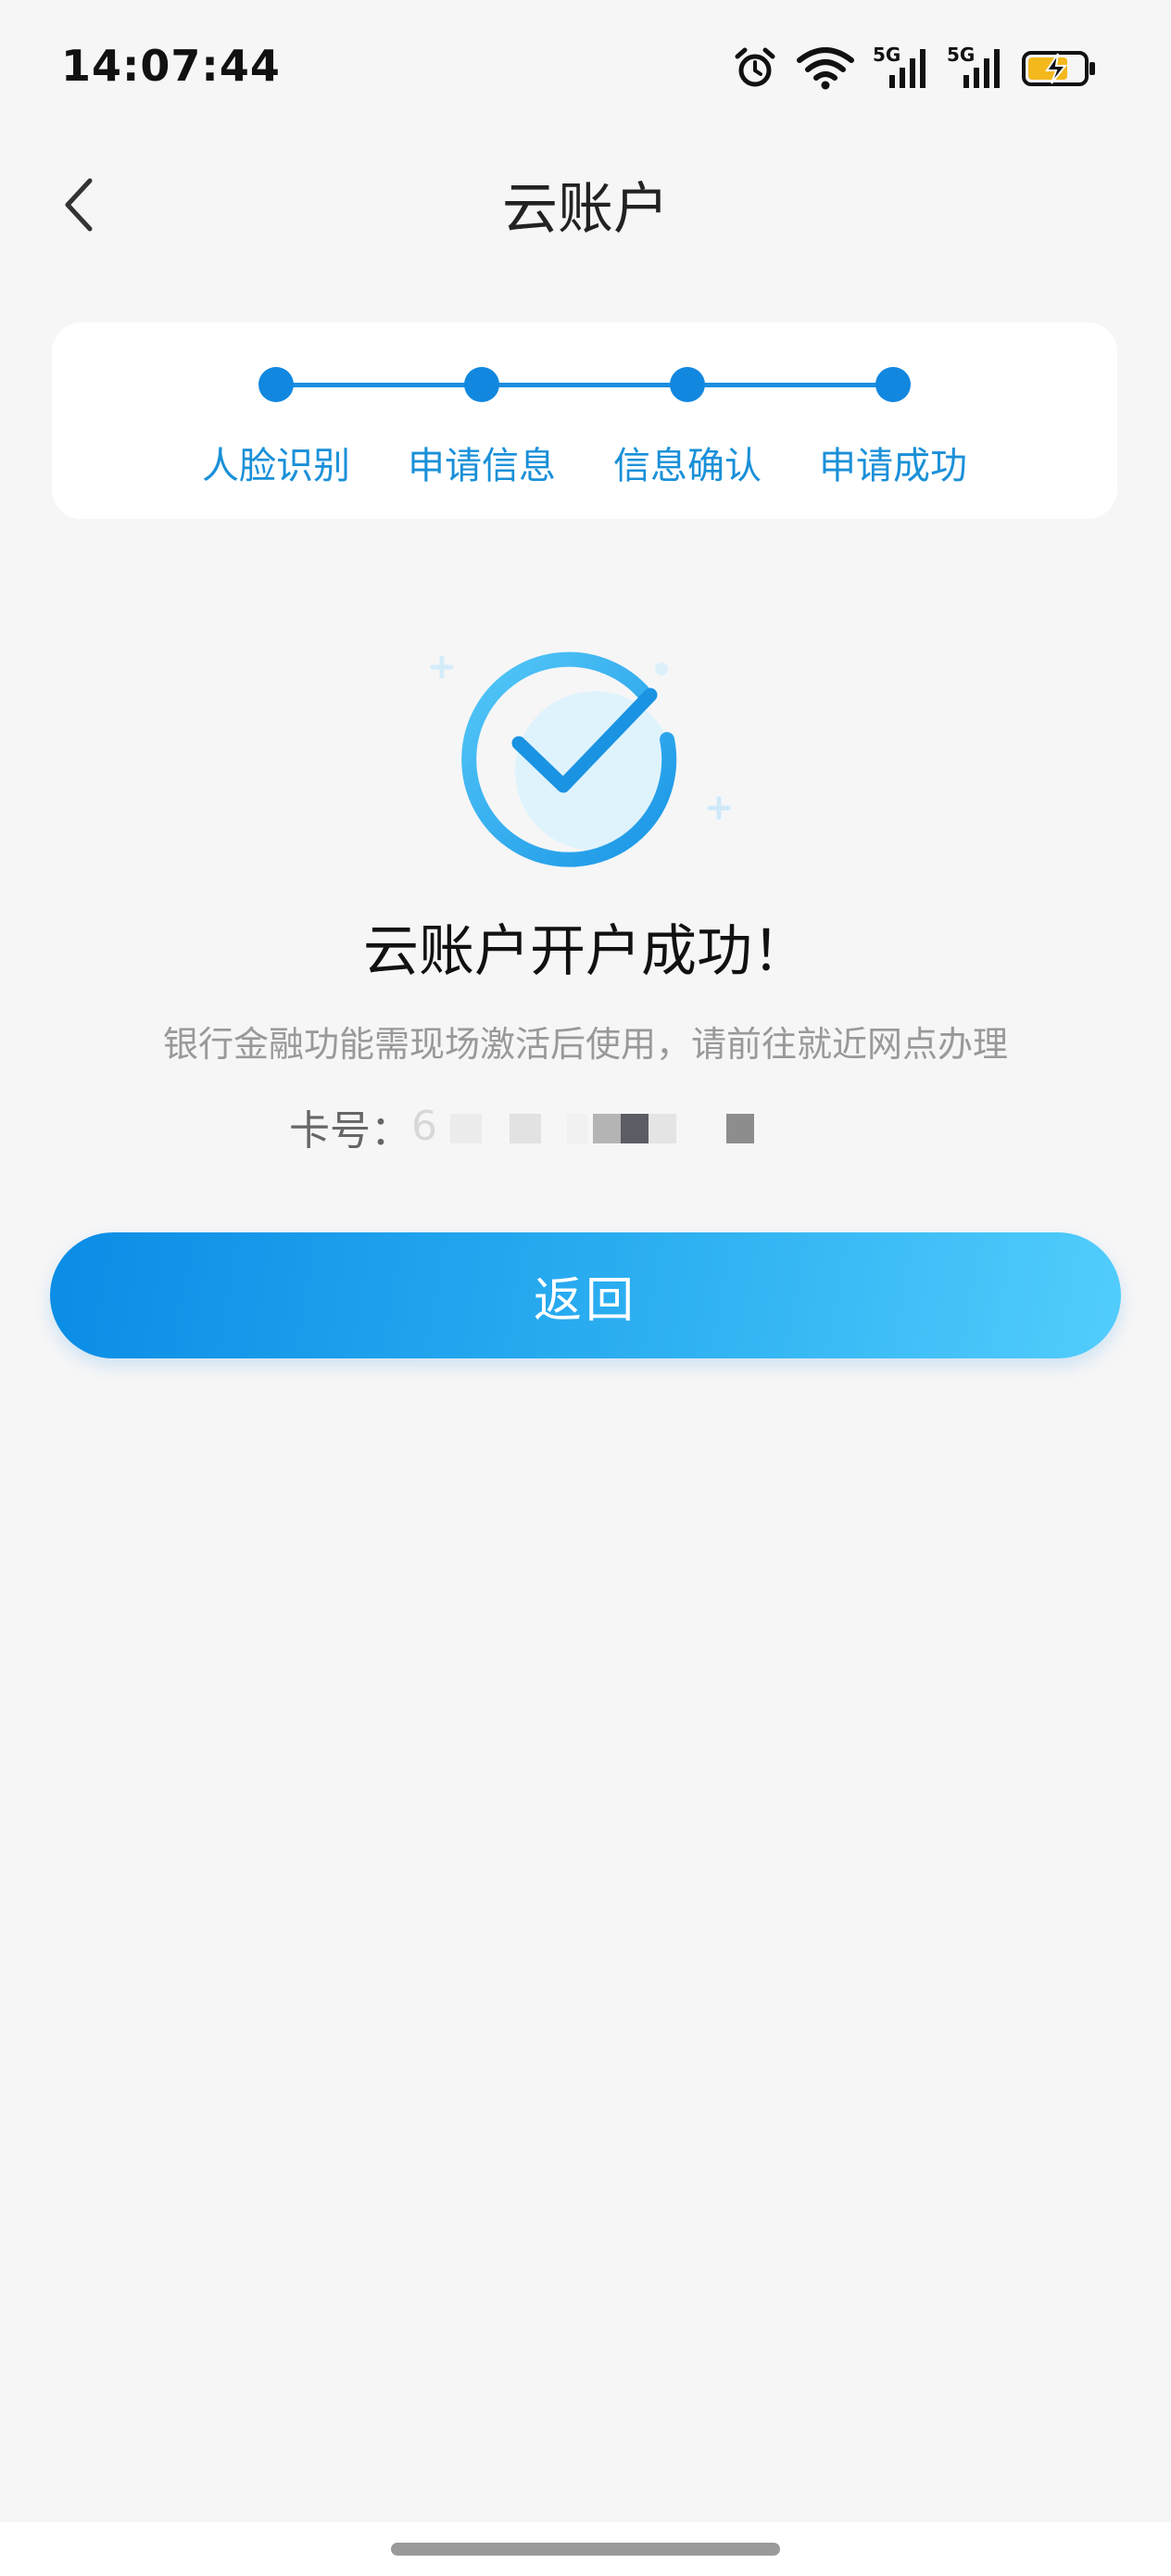 The height and width of the screenshot is (2576, 1171). I want to click on card-number-row: 卡号： 6, so click(619, 1128).